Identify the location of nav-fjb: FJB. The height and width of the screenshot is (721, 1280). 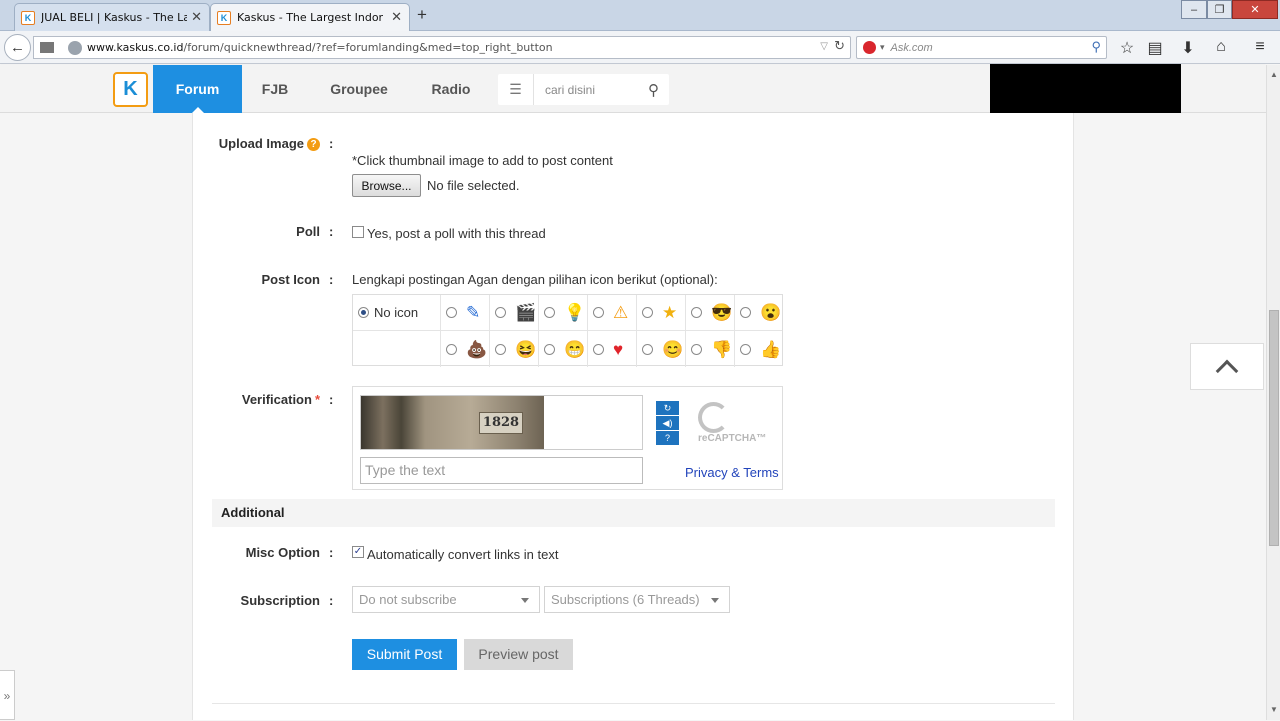
(275, 89).